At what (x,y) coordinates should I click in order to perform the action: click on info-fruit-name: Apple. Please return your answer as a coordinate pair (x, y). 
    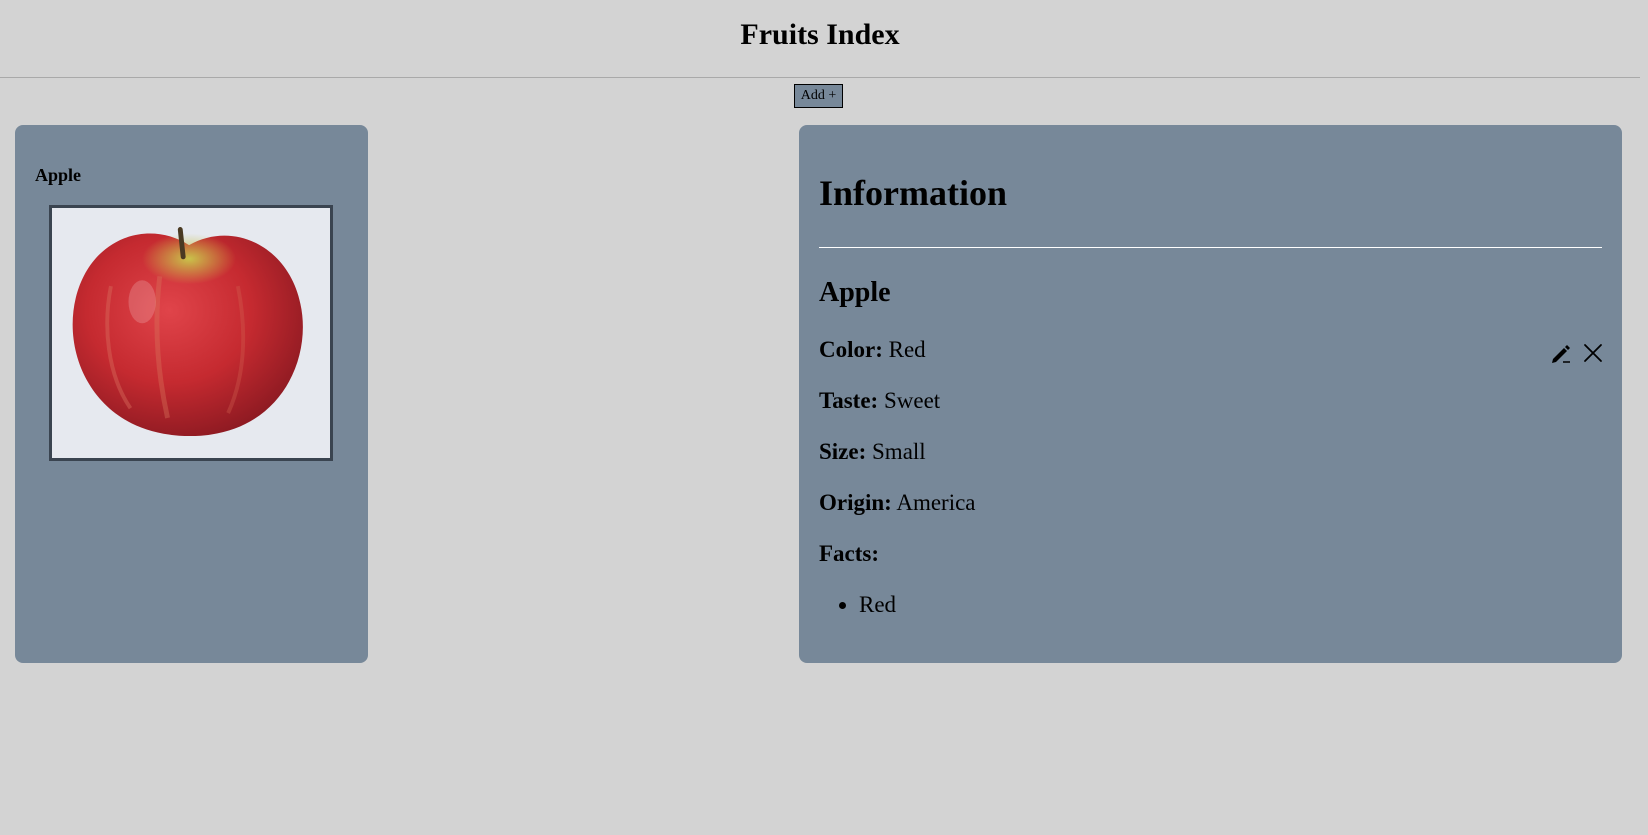
    Looking at the image, I should click on (855, 292).